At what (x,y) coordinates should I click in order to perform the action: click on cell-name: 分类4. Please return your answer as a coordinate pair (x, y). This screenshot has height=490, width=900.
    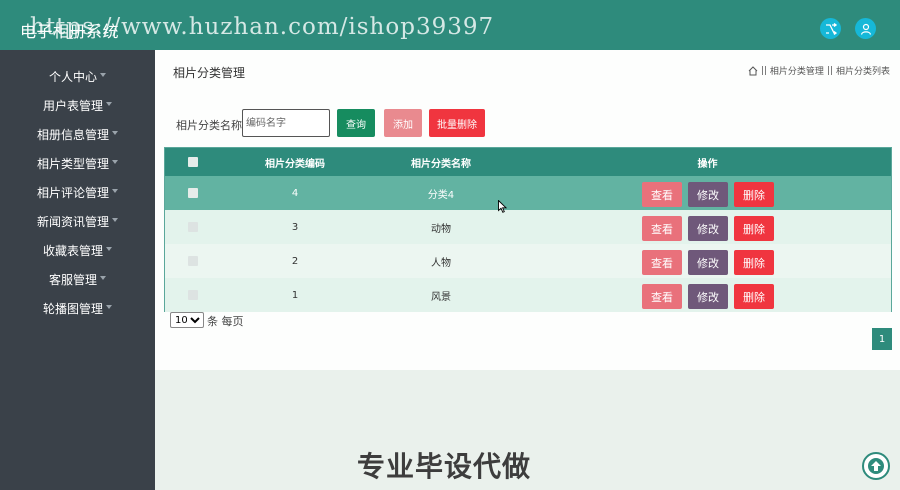
    Looking at the image, I should click on (441, 195).